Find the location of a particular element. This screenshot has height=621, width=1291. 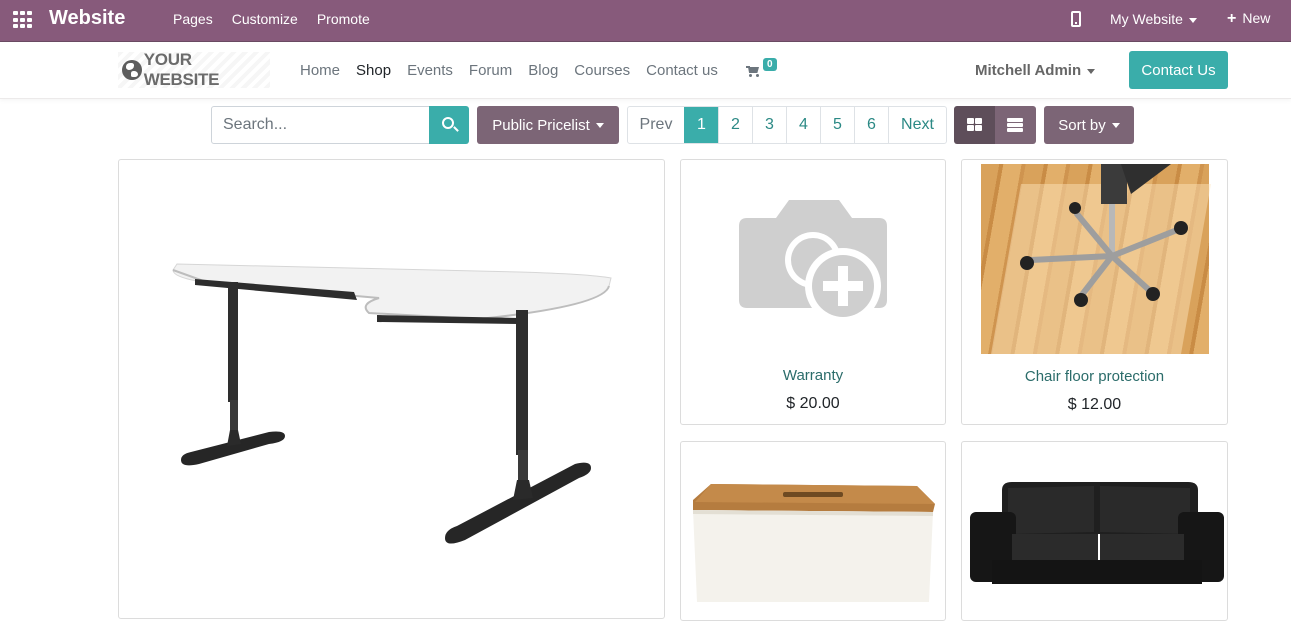

image-placeholder-icon is located at coordinates (813, 262).